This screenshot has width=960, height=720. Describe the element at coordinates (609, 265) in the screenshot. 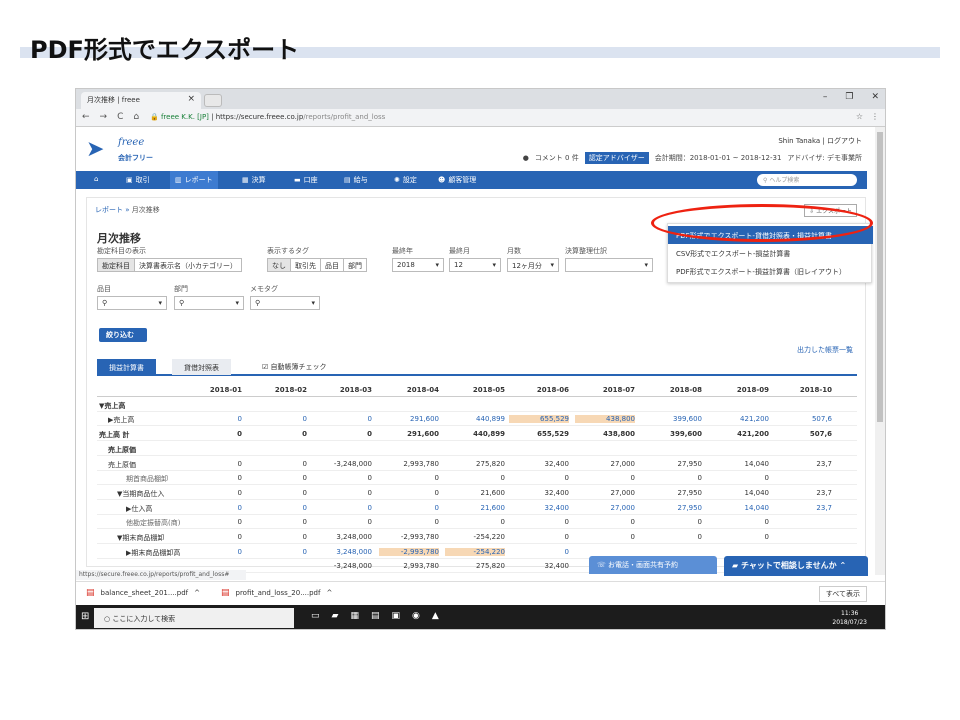

I see `closing-entry-select: ▾` at that location.